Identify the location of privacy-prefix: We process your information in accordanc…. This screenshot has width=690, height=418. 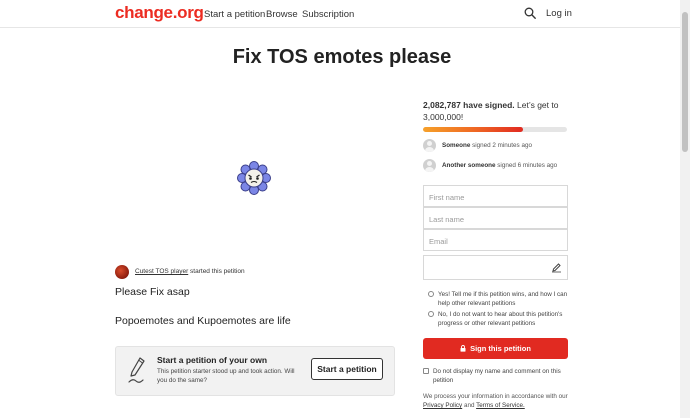
(495, 396).